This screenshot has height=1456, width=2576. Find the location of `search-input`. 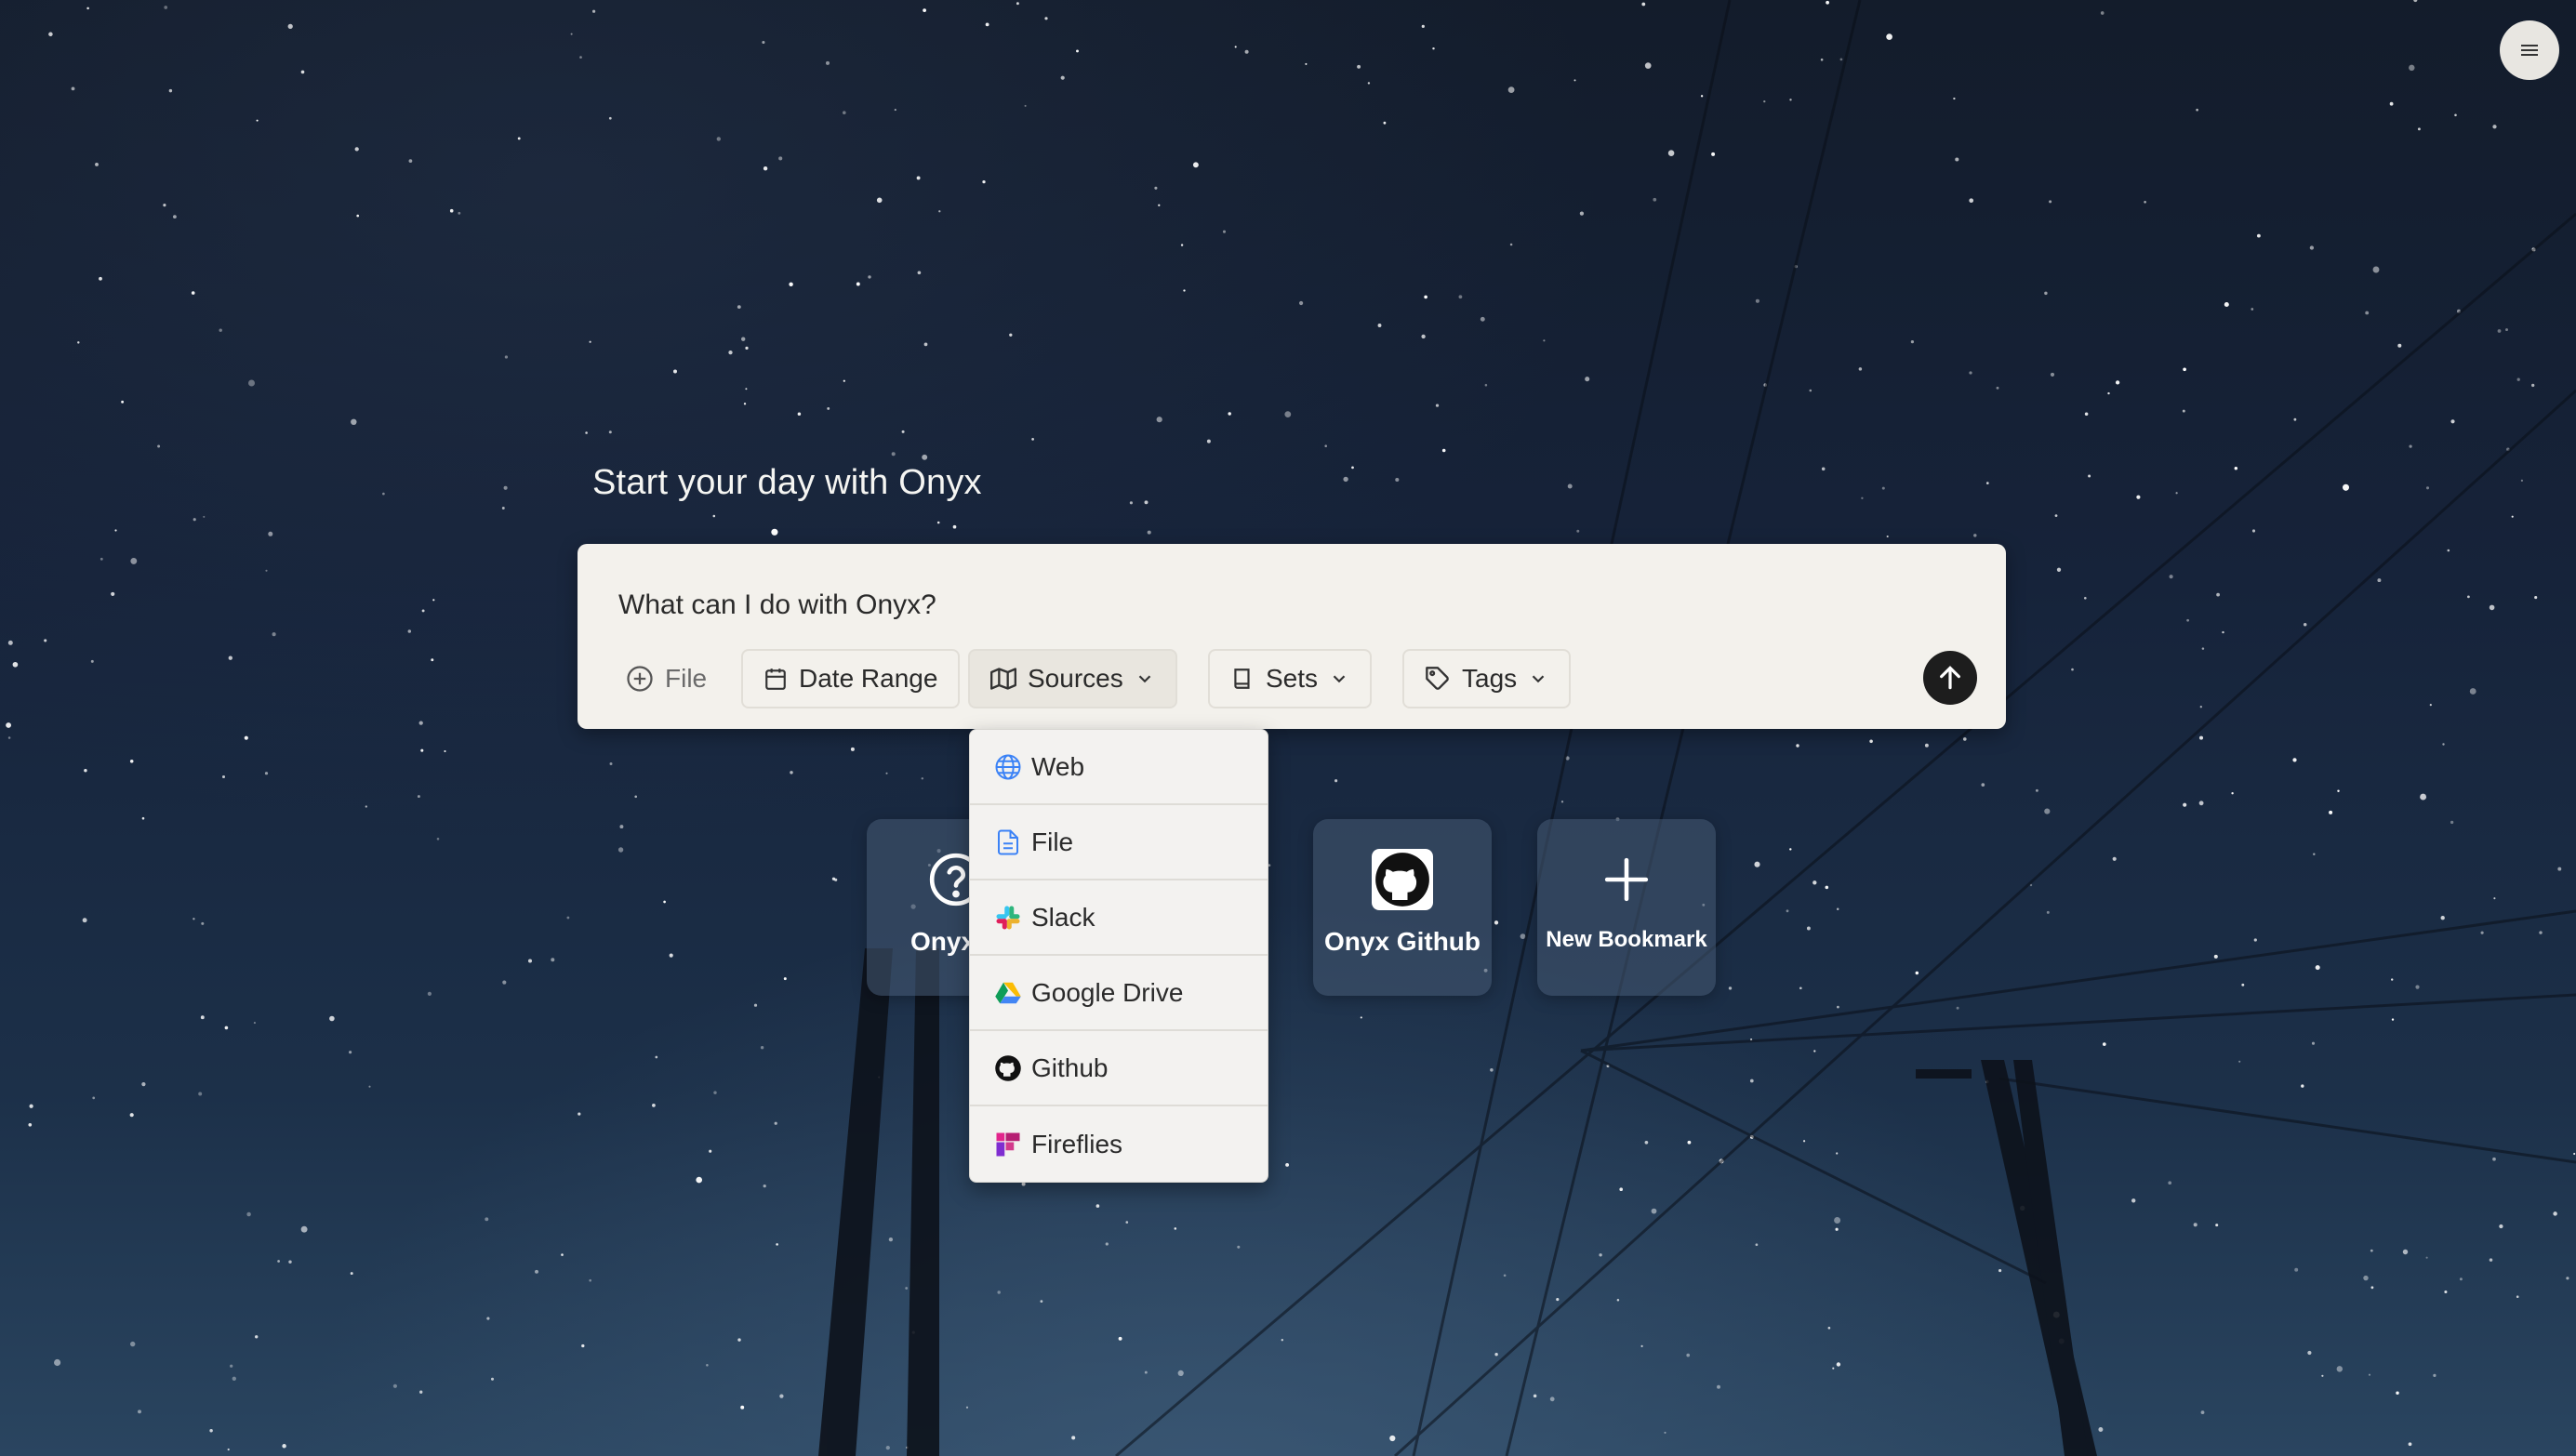

search-input is located at coordinates (1269, 605).